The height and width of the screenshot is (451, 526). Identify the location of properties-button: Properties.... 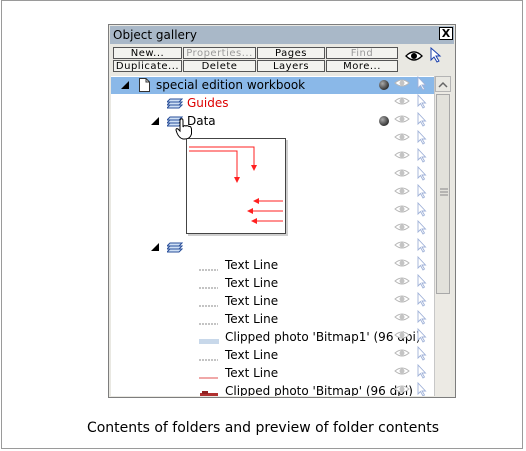
(219, 53).